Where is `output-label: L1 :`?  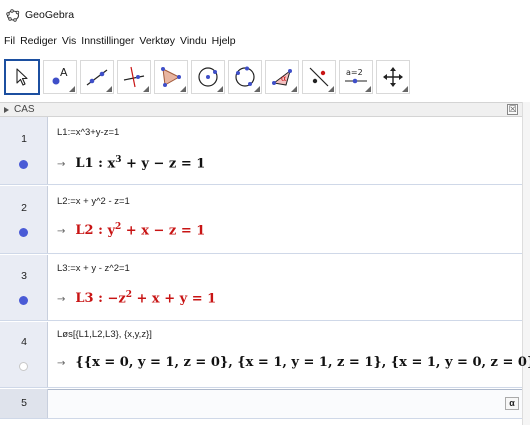 output-label: L1 : is located at coordinates (89, 164).